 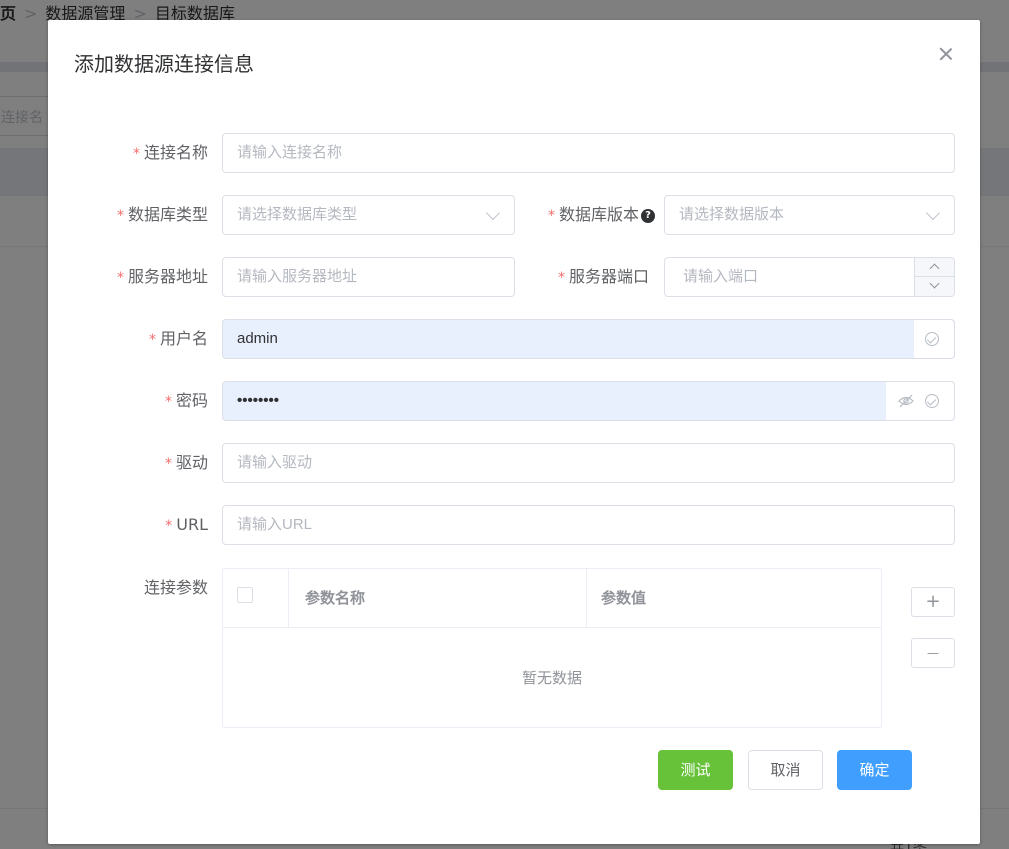 What do you see at coordinates (732, 214) in the screenshot?
I see `db-version-placeholder: 请选择数据版本` at bounding box center [732, 214].